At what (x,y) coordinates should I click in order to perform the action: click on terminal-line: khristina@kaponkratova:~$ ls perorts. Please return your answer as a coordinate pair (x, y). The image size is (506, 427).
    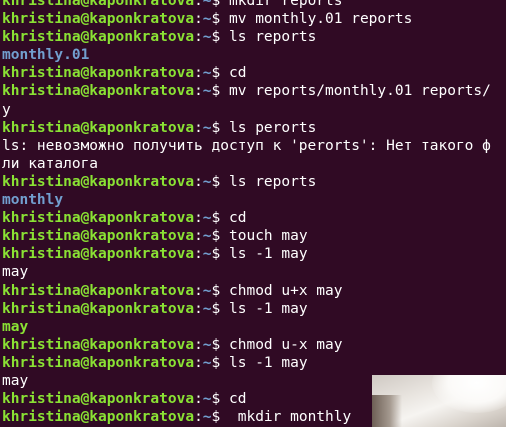
    Looking at the image, I should click on (254, 128).